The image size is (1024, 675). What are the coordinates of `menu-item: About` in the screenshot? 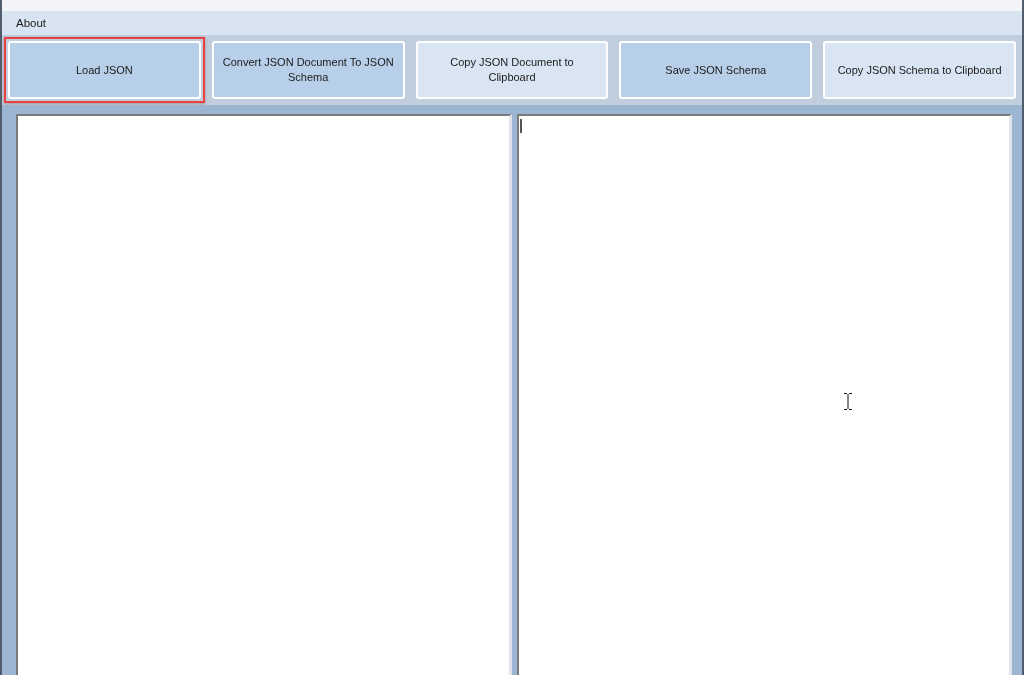 It's located at (31, 23).